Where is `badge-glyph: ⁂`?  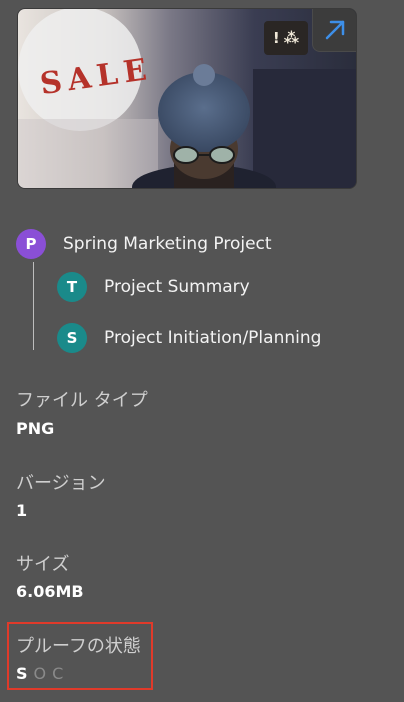
badge-glyph: ⁂ is located at coordinates (291, 38).